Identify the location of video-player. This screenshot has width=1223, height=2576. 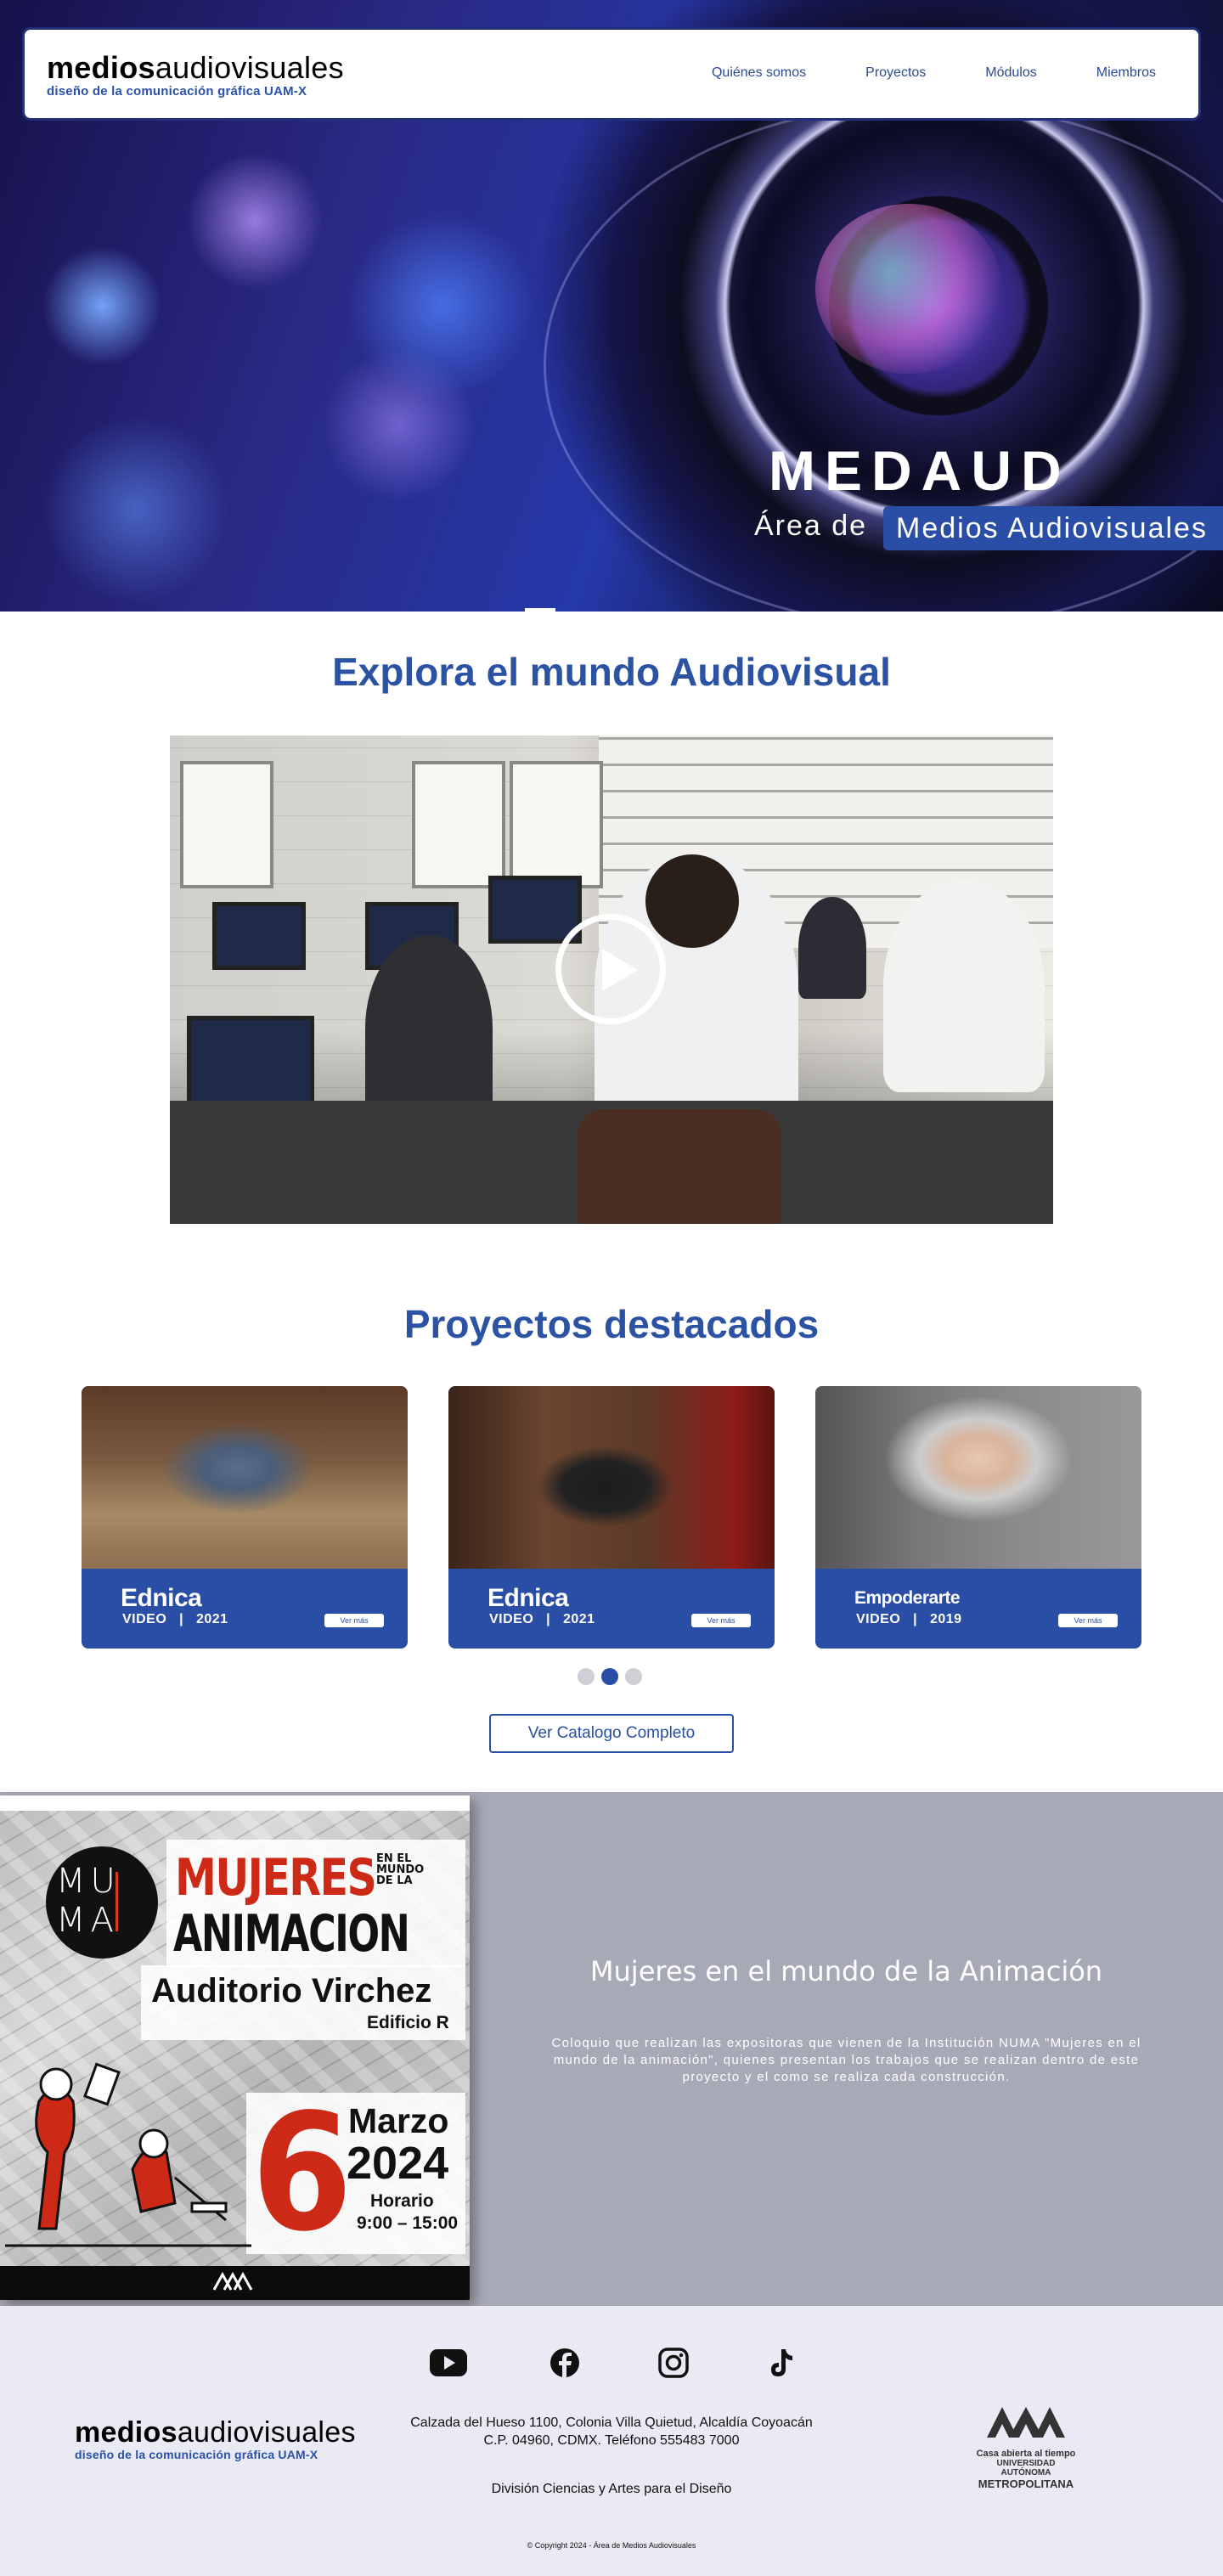
(611, 980).